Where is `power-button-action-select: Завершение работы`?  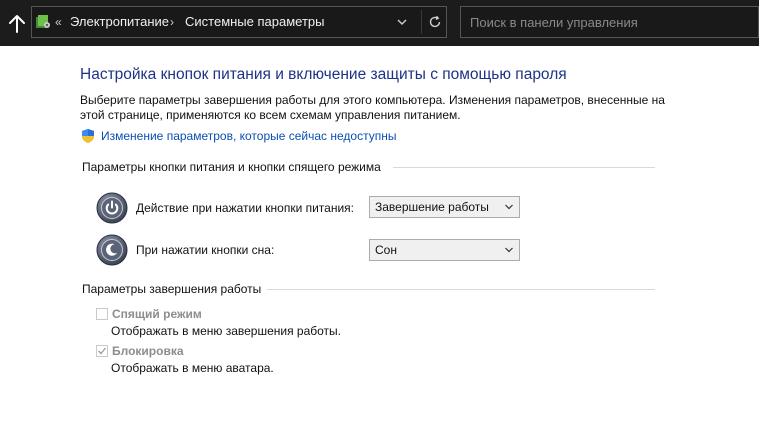 power-button-action-select: Завершение работы is located at coordinates (444, 207).